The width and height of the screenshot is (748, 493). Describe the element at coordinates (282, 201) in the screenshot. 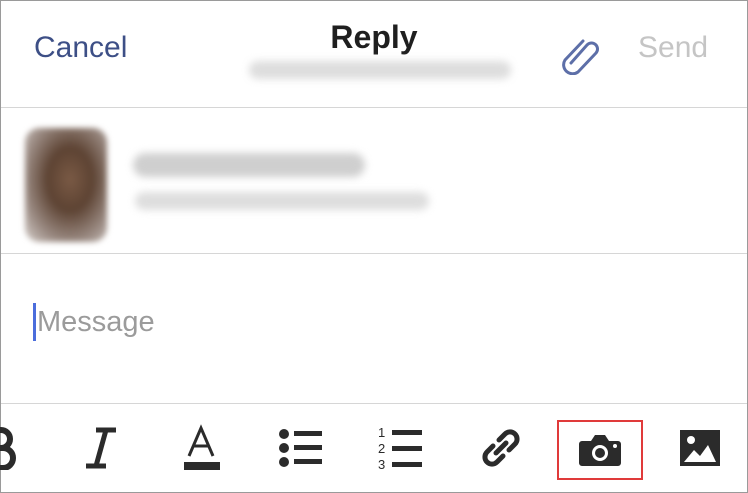

I see `sender-email-redacted` at that location.